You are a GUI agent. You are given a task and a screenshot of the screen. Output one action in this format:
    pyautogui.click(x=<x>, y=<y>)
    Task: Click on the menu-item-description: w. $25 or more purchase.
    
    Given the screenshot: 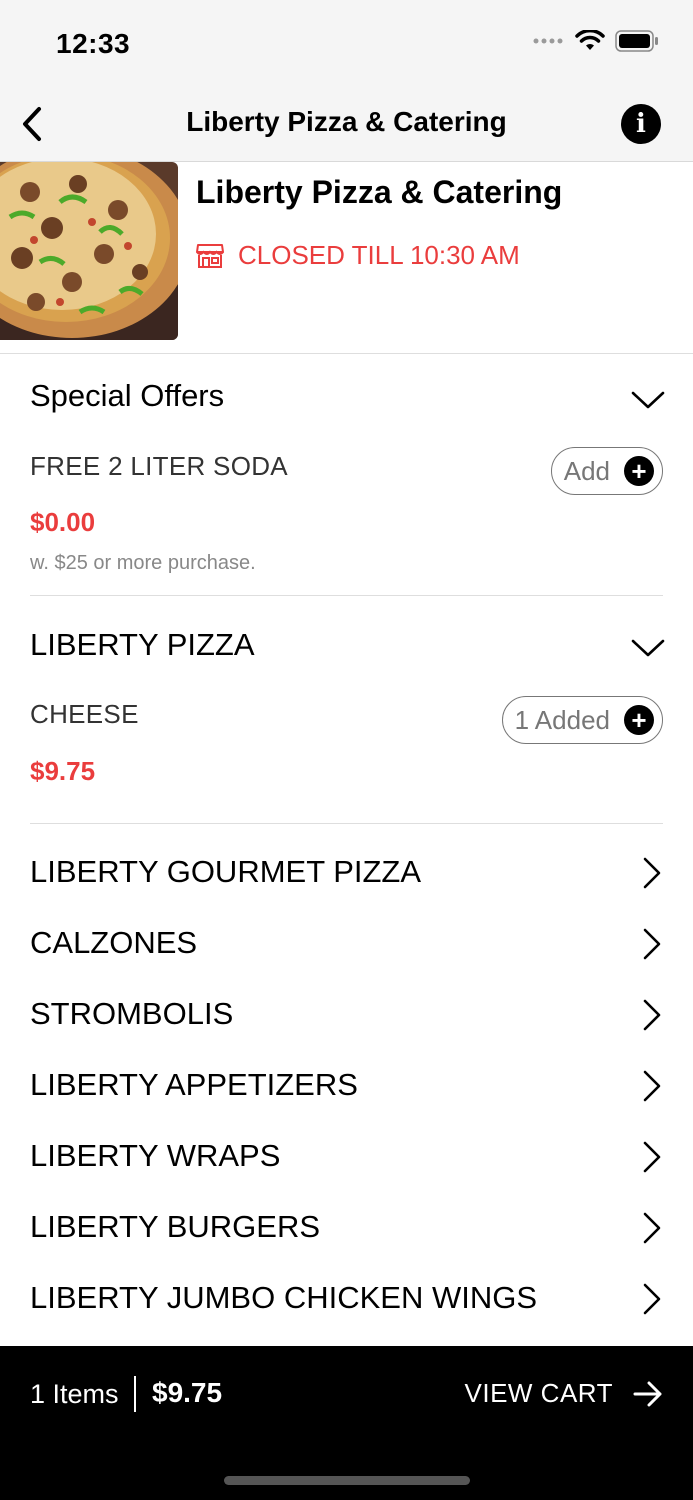 What is the action you would take?
    pyautogui.click(x=143, y=563)
    